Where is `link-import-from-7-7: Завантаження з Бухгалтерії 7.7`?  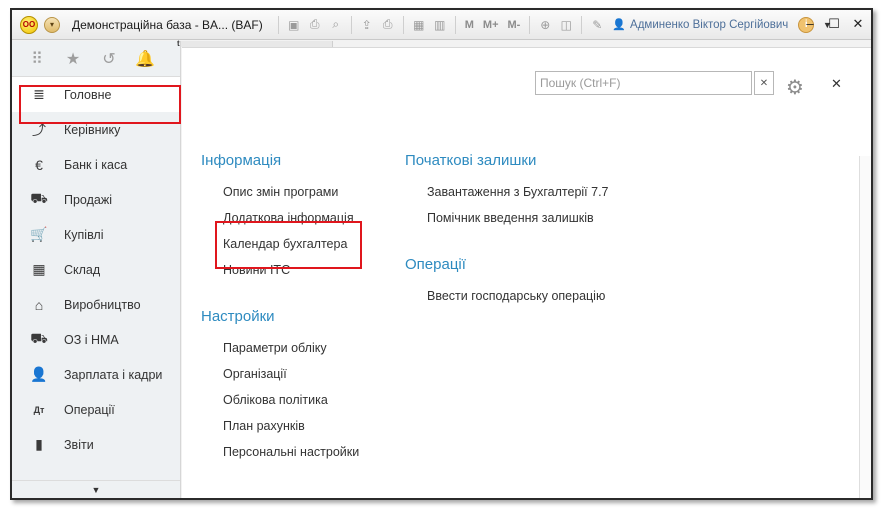
link-import-from-7-7: Завантаження з Бухгалтерії 7.7 is located at coordinates (518, 192).